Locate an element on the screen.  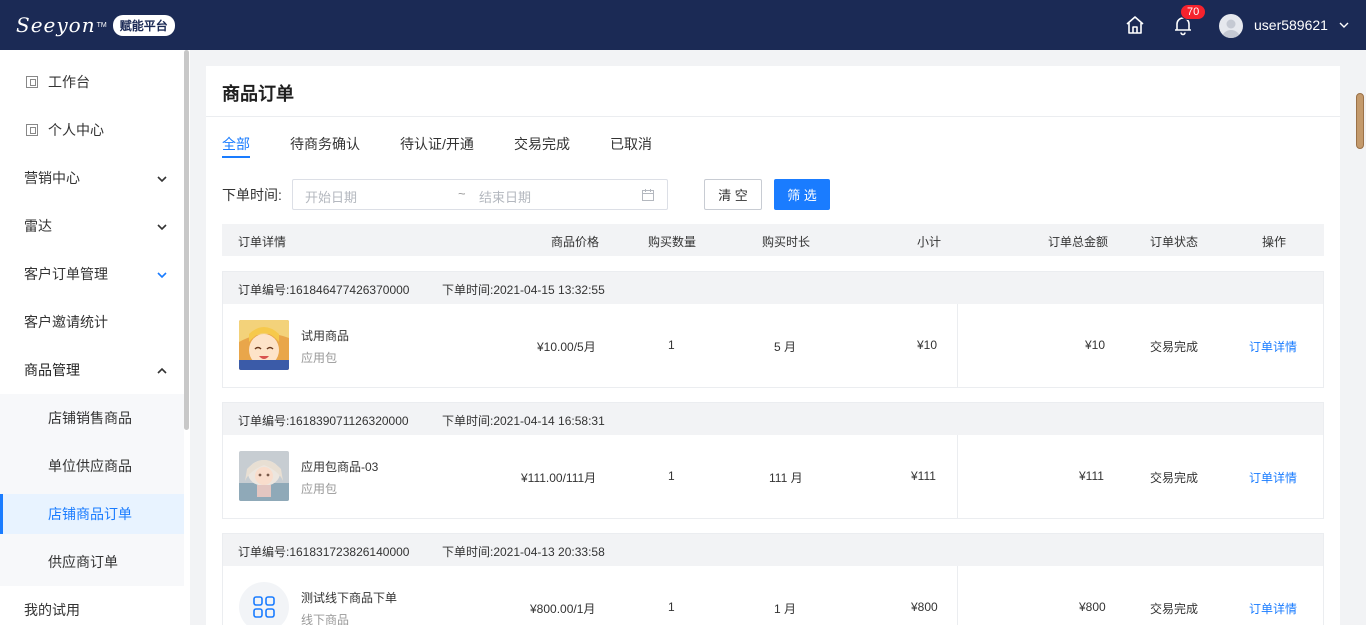
product-name: 试用商品 is located at coordinates (325, 336).